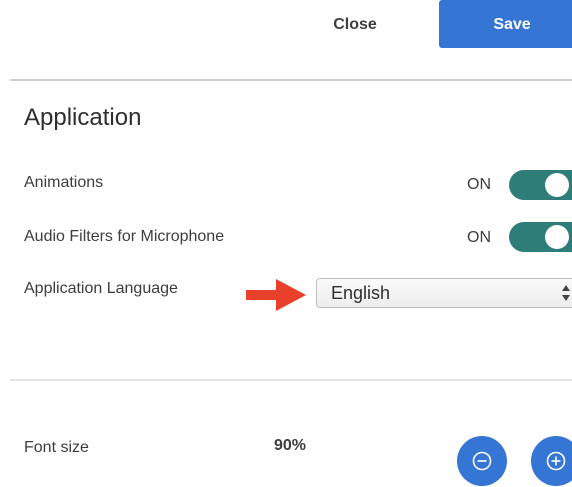  I want to click on application-language-label: Application Language, so click(101, 288).